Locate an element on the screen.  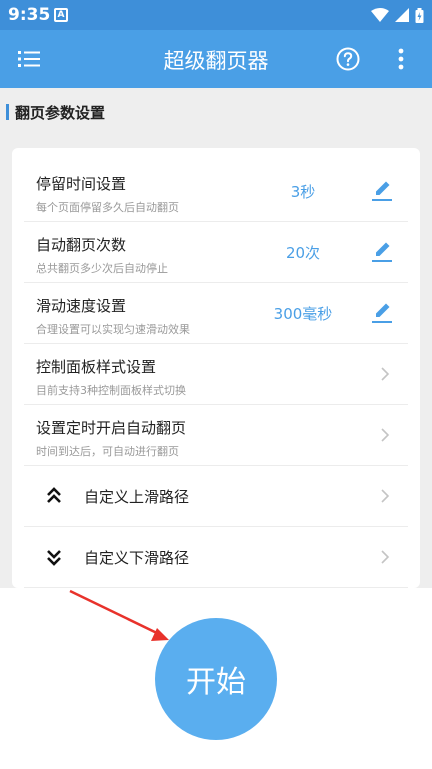
wifi-icon is located at coordinates (380, 15).